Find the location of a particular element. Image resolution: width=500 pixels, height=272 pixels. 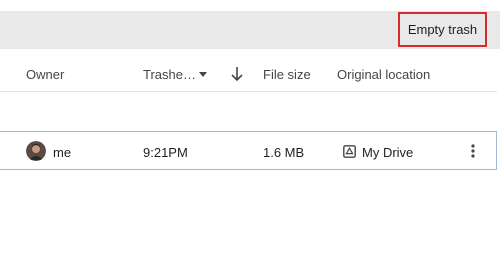

location-cell: My Drive is located at coordinates (387, 153).